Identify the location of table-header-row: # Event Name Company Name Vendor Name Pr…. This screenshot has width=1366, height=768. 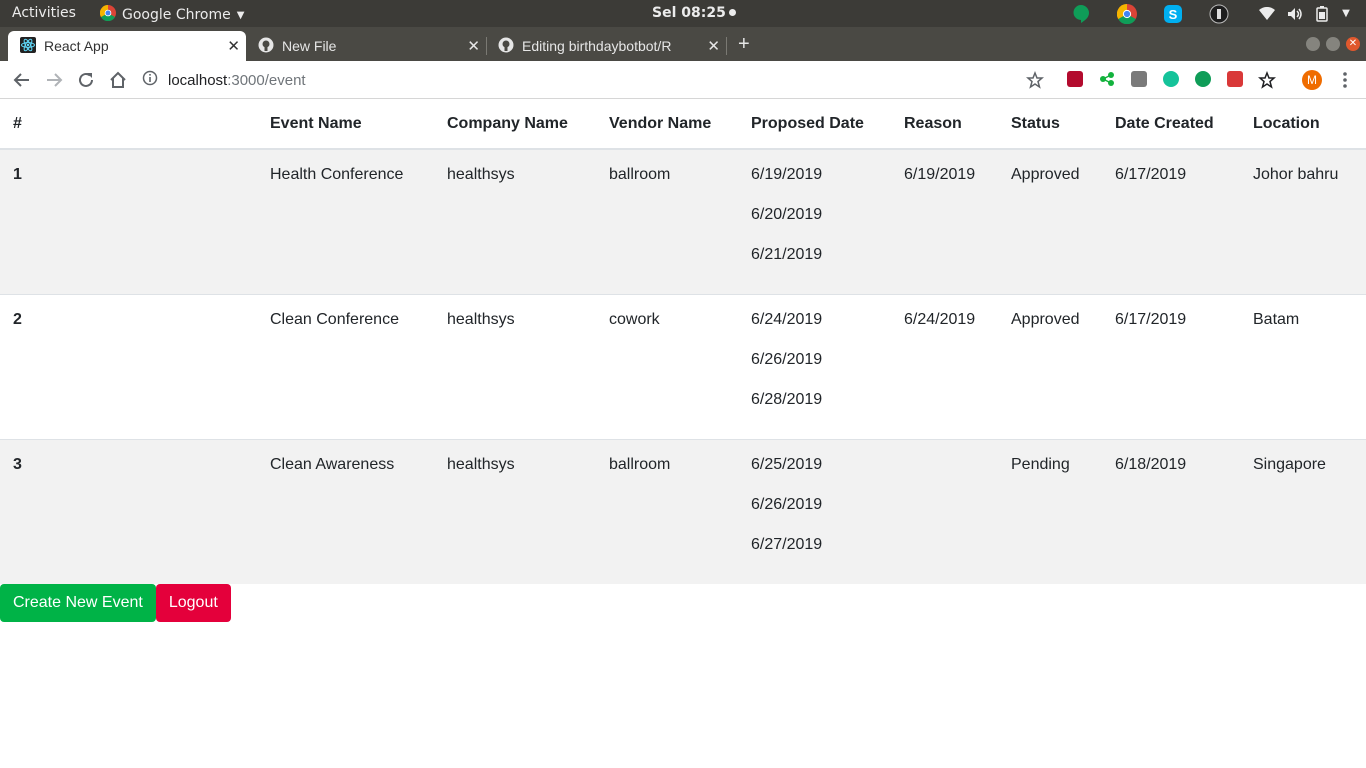
(683, 124).